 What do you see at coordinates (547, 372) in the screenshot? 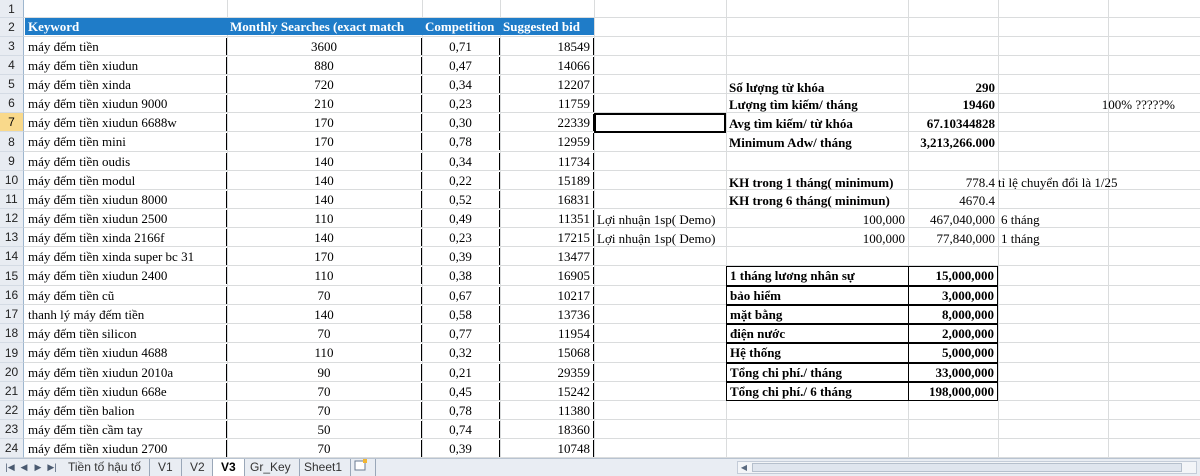
I see `suggested-bid-cell: 29359` at bounding box center [547, 372].